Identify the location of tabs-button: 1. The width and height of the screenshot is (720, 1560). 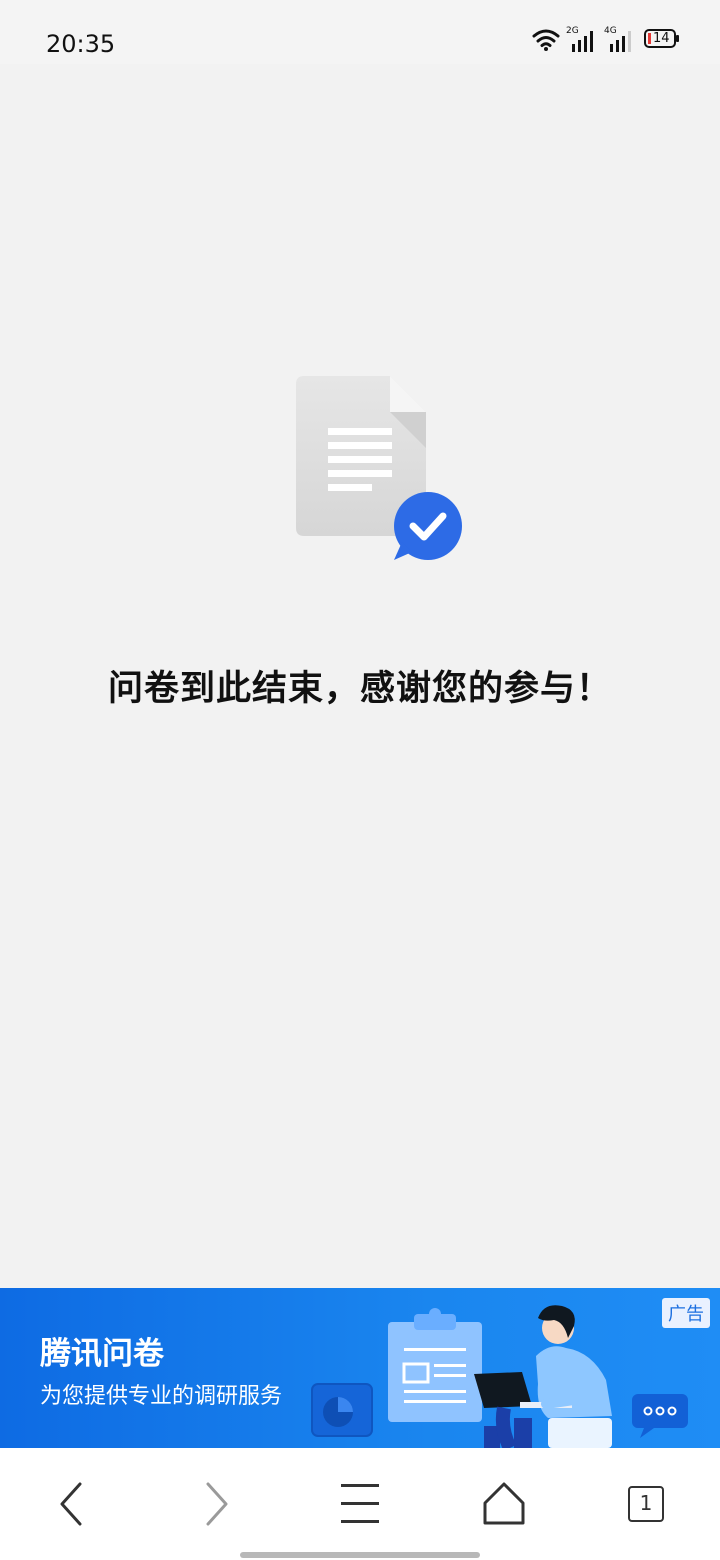
(648, 1504).